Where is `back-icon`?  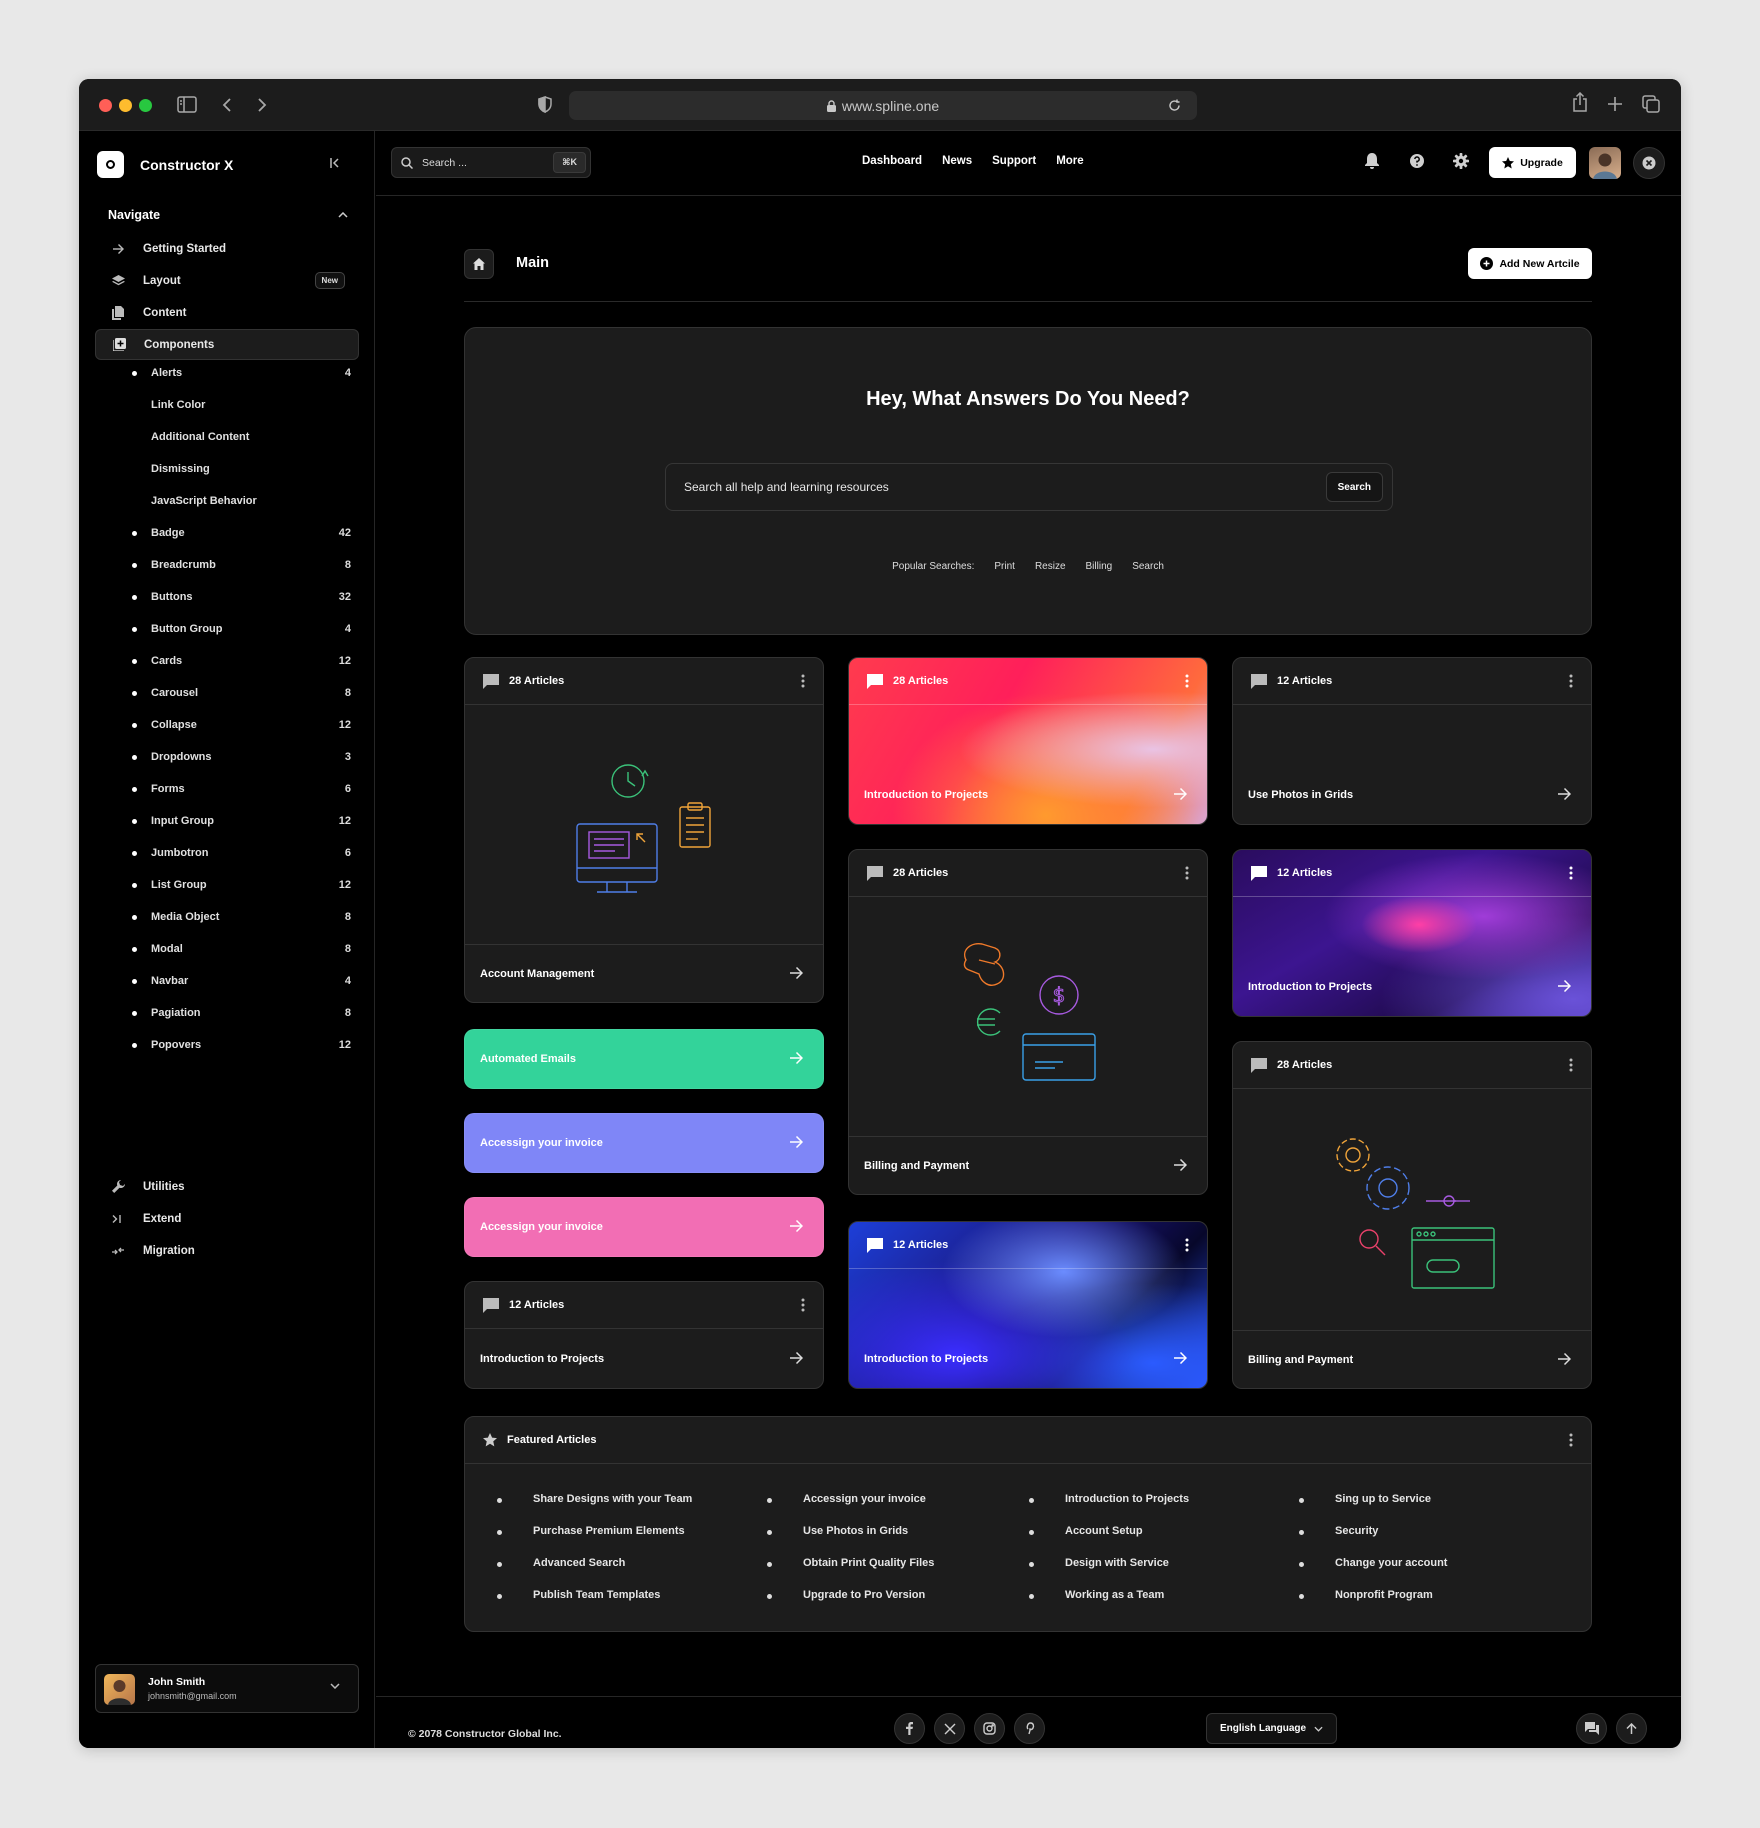 back-icon is located at coordinates (227, 105).